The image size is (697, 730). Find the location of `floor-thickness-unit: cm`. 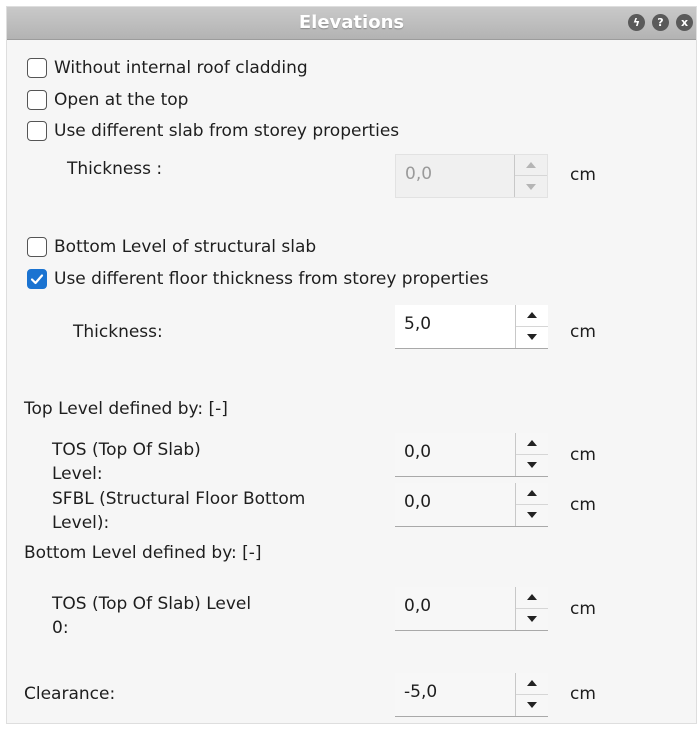

floor-thickness-unit: cm is located at coordinates (583, 332).